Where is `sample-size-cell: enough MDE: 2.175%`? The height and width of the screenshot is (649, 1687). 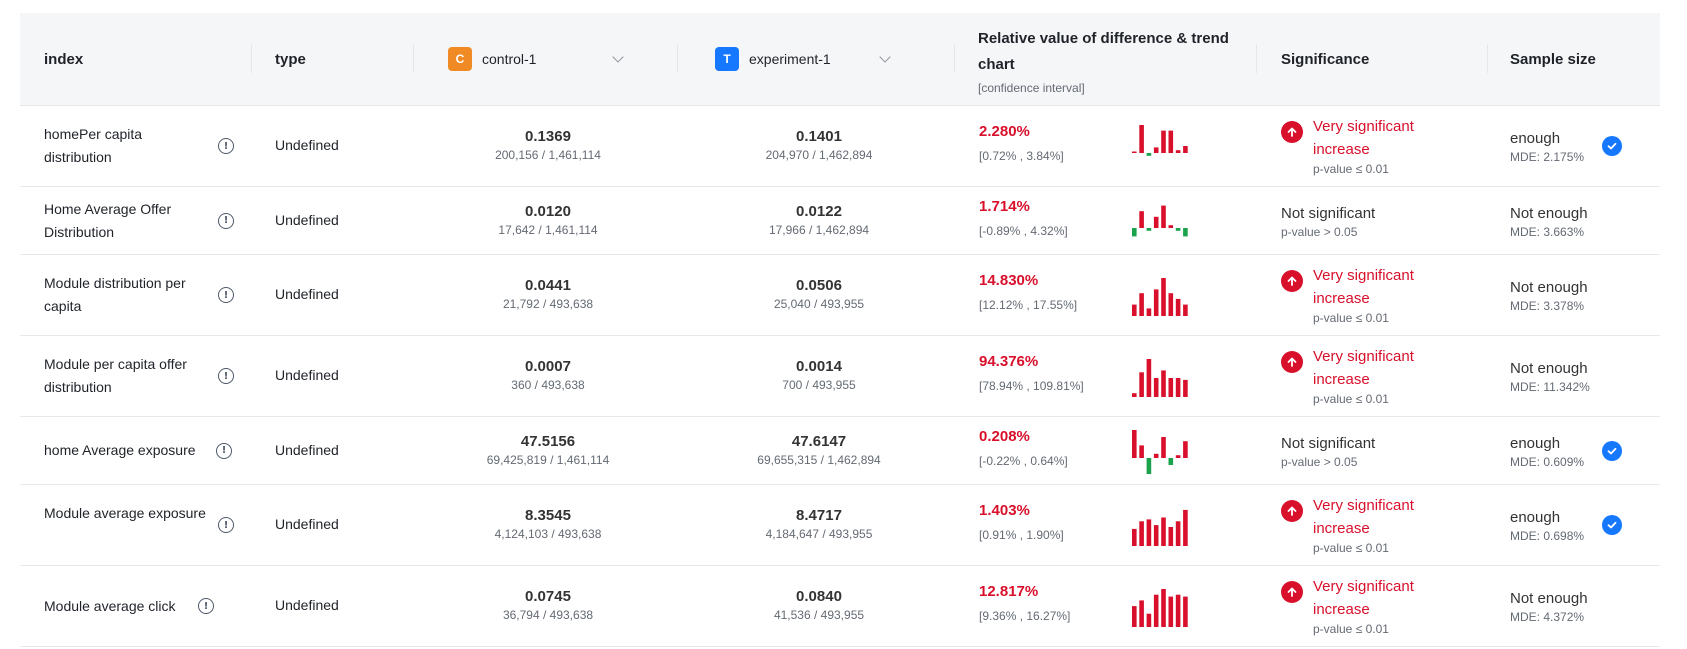
sample-size-cell: enough MDE: 2.175% is located at coordinates (1590, 147).